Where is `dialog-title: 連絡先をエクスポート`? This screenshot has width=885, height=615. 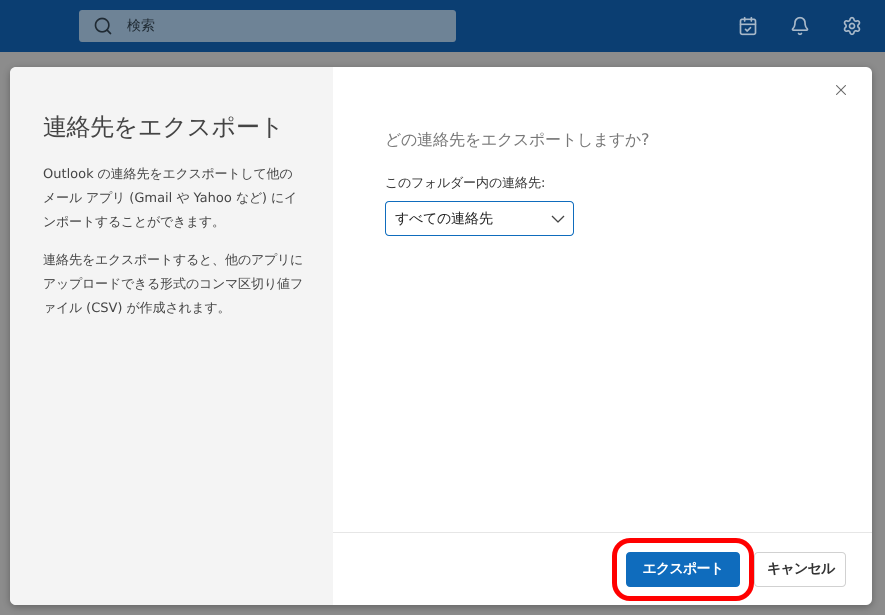 dialog-title: 連絡先をエクスポート is located at coordinates (164, 127).